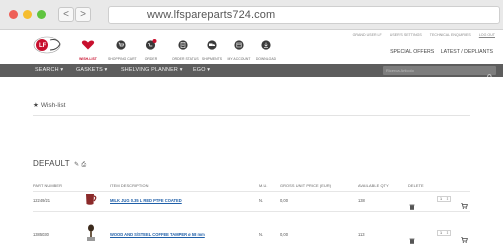  What do you see at coordinates (151, 46) in the screenshot?
I see `cart-badge-icon` at bounding box center [151, 46].